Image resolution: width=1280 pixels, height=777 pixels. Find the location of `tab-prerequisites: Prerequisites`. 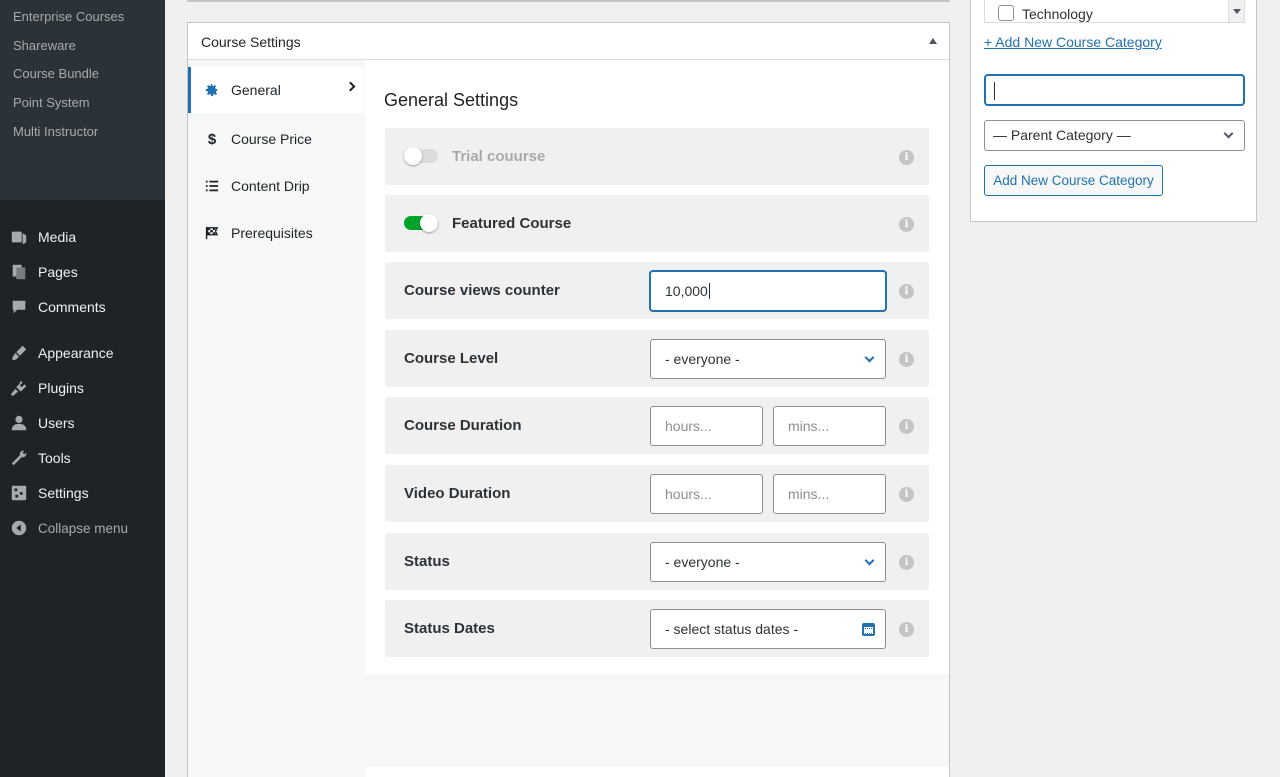

tab-prerequisites: Prerequisites is located at coordinates (276, 233).